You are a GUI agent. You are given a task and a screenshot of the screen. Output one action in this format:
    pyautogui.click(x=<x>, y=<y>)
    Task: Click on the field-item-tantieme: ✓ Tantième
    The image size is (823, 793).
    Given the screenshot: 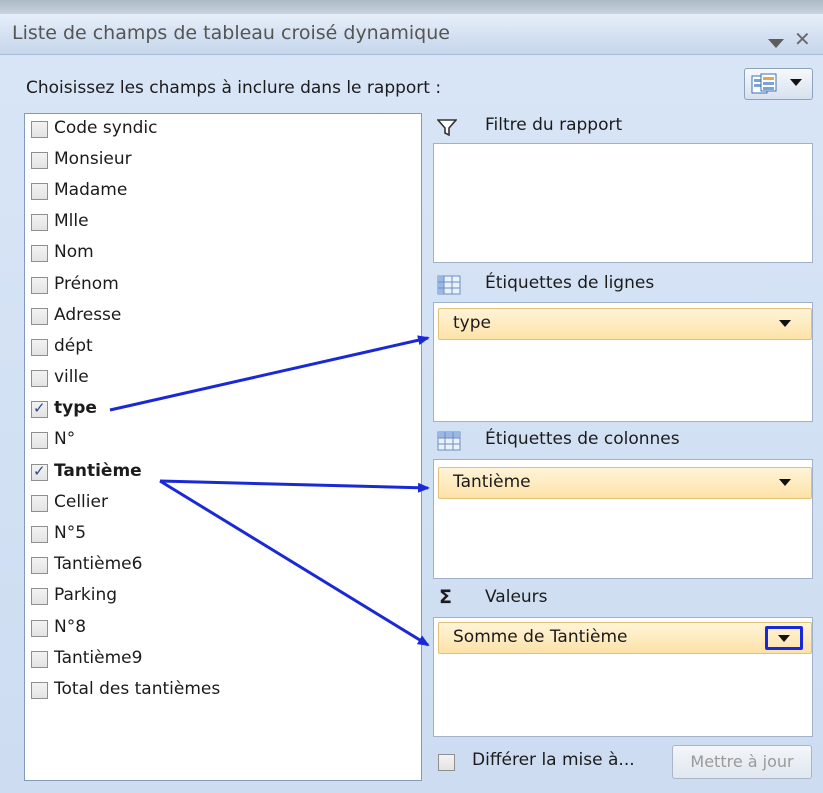 What is the action you would take?
    pyautogui.click(x=215, y=474)
    